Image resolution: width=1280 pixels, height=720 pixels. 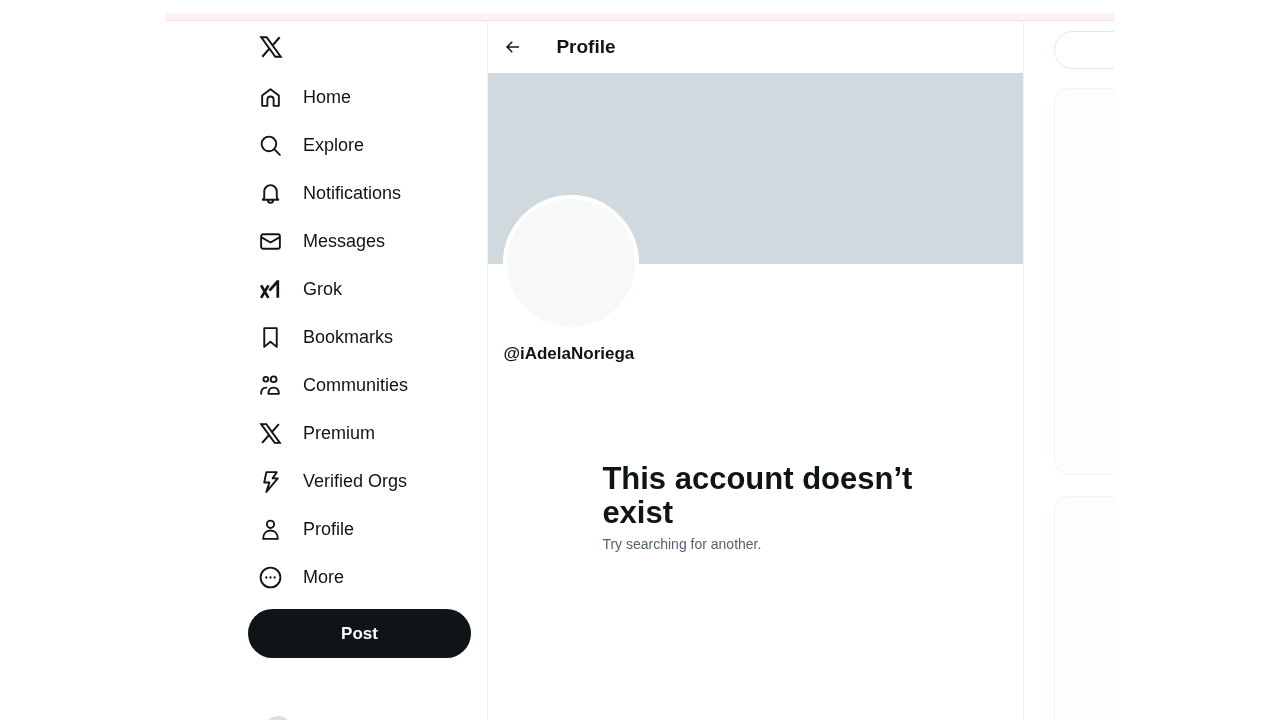 I want to click on nav-item: Messages, so click(x=317, y=241).